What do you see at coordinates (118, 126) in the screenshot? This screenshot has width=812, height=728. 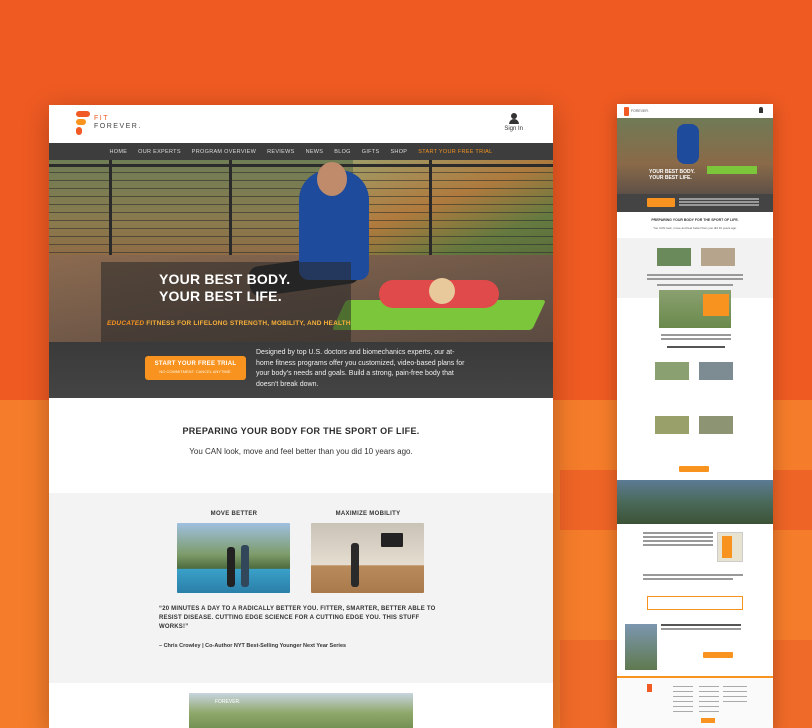 I see `logo-line2: FOREVER.` at bounding box center [118, 126].